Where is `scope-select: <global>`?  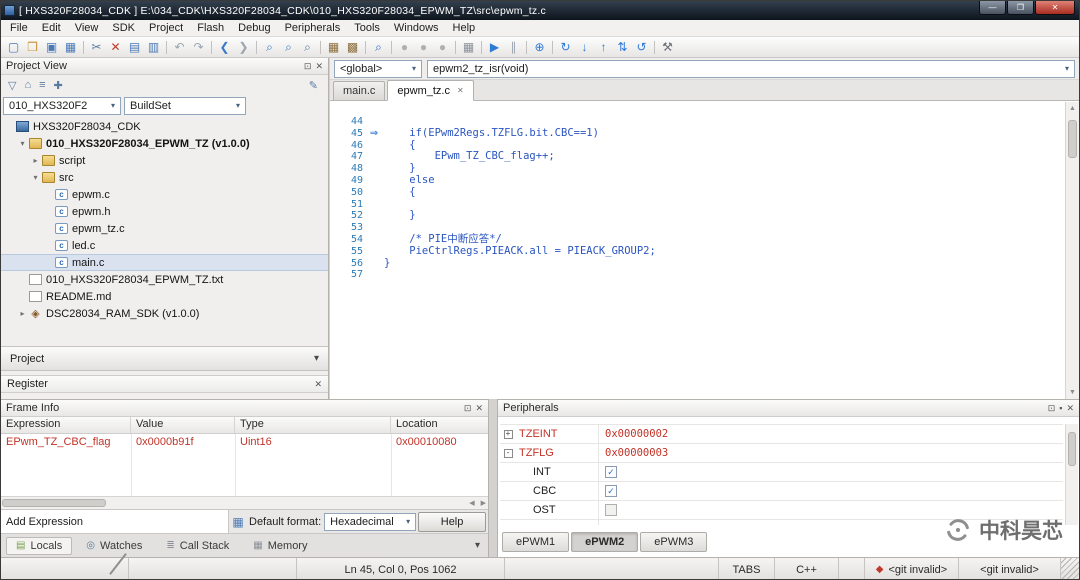 scope-select: <global> is located at coordinates (378, 68).